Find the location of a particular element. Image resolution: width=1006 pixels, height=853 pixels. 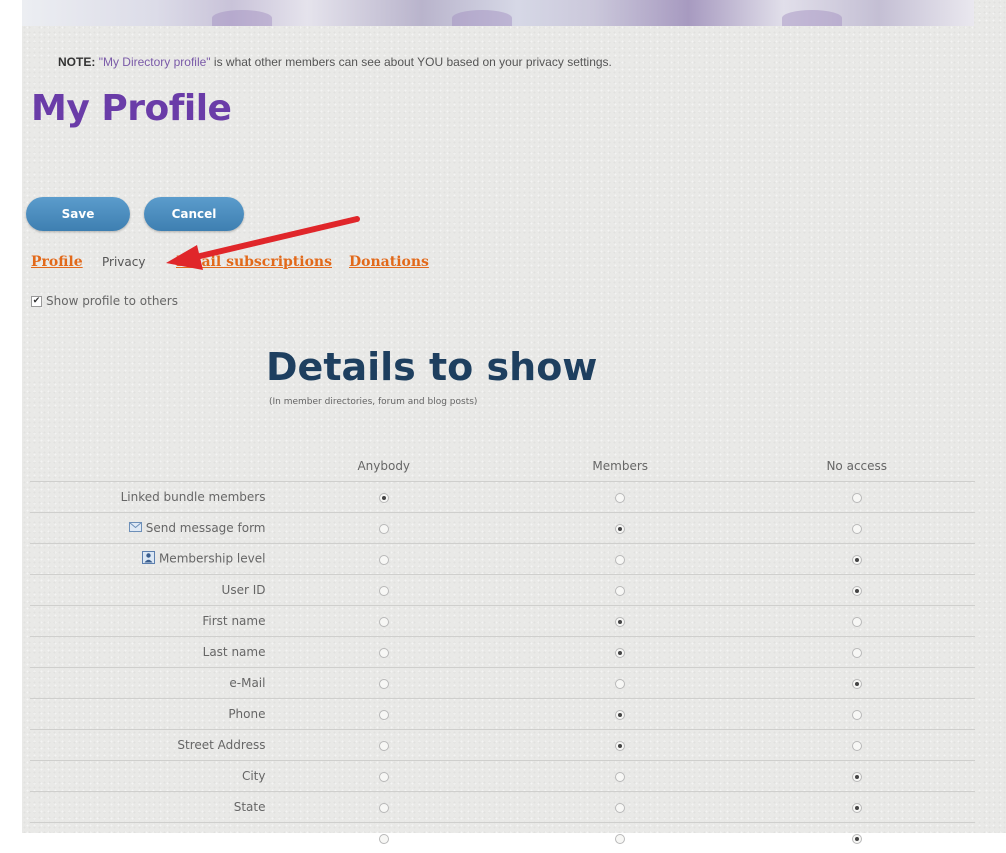

show-profile-option: ✔ Show profile to others is located at coordinates (104, 301).